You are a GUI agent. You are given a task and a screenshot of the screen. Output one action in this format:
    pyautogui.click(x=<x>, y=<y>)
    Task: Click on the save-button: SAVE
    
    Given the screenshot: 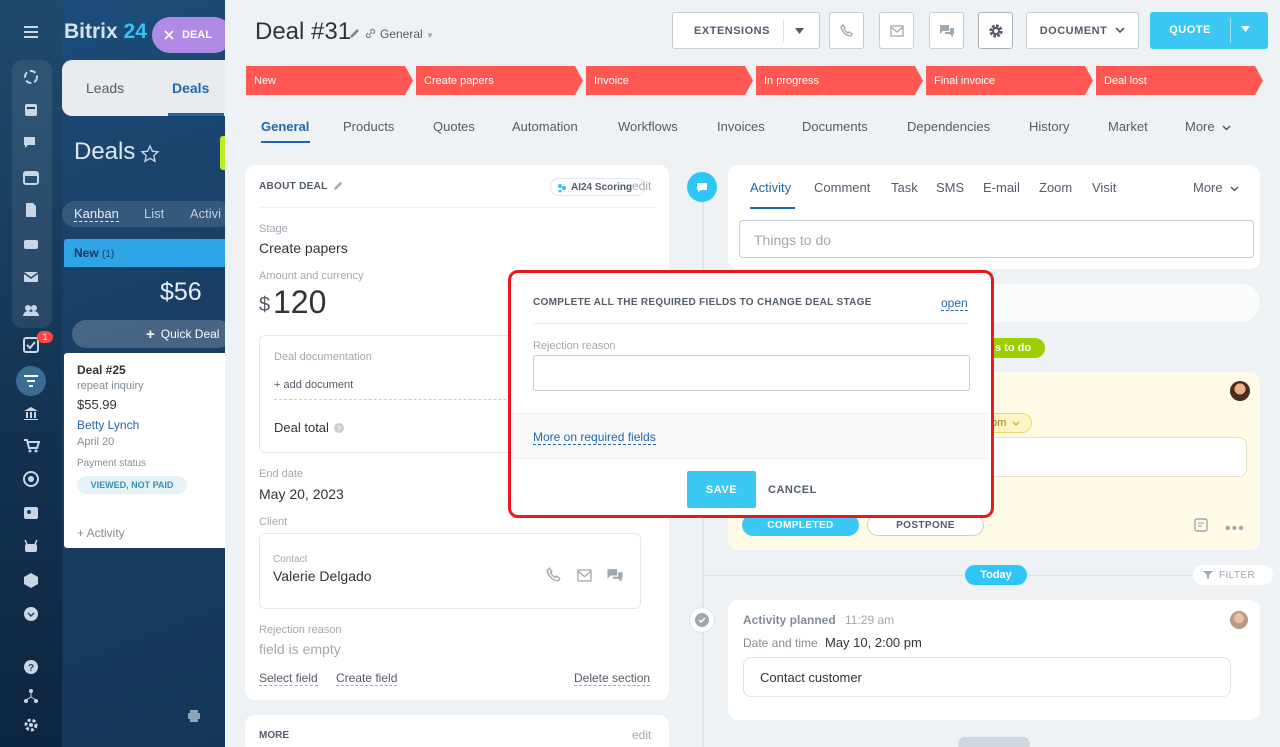 What is the action you would take?
    pyautogui.click(x=721, y=489)
    